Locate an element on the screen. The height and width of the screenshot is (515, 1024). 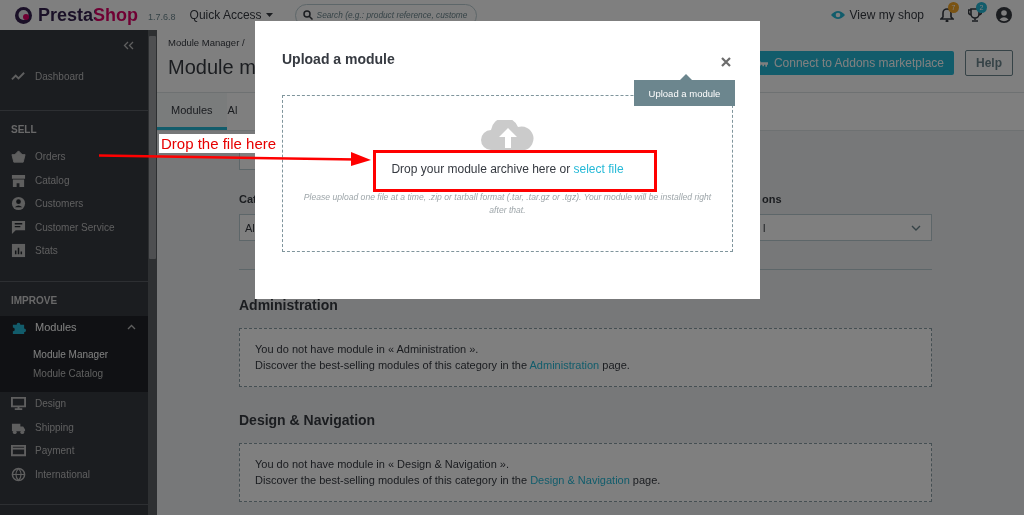
view-shop-link: View my shop is located at coordinates (886, 15).